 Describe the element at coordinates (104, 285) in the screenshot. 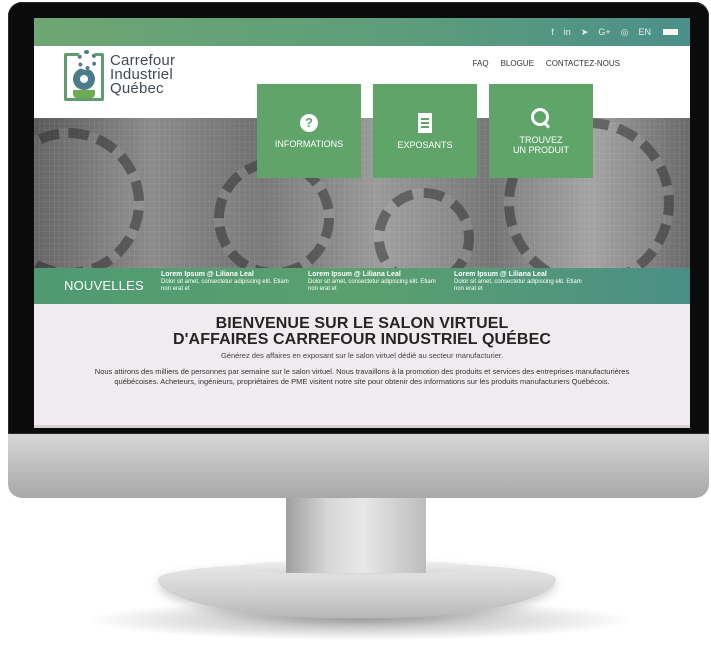

I see `news-title: NOUVELLES` at that location.